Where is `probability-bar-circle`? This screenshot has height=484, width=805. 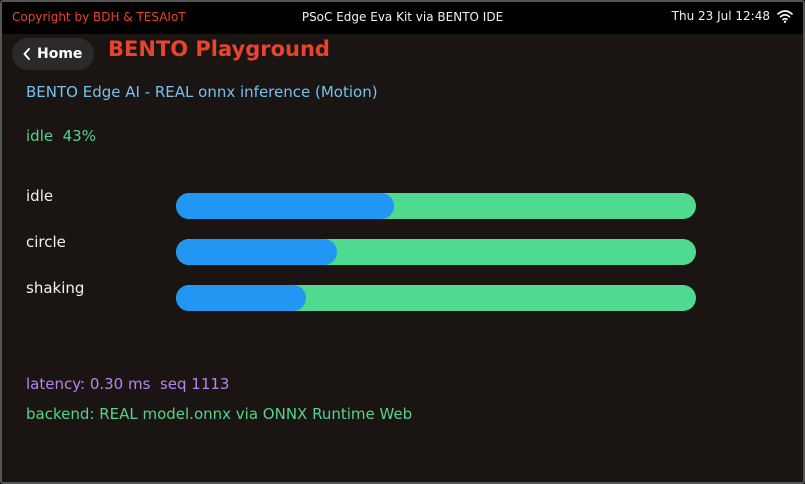
probability-bar-circle is located at coordinates (436, 252).